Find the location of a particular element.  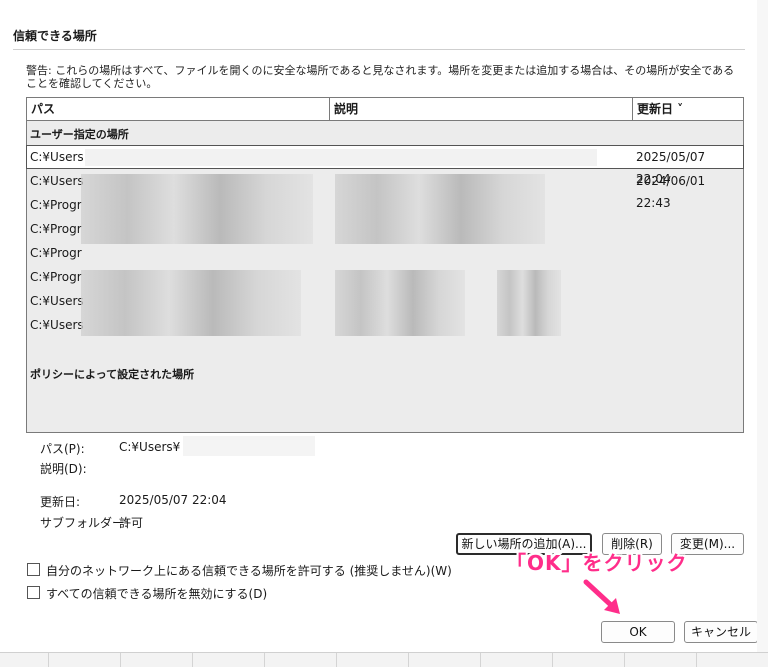

section-title: 信頼できる場所 is located at coordinates (55, 36).